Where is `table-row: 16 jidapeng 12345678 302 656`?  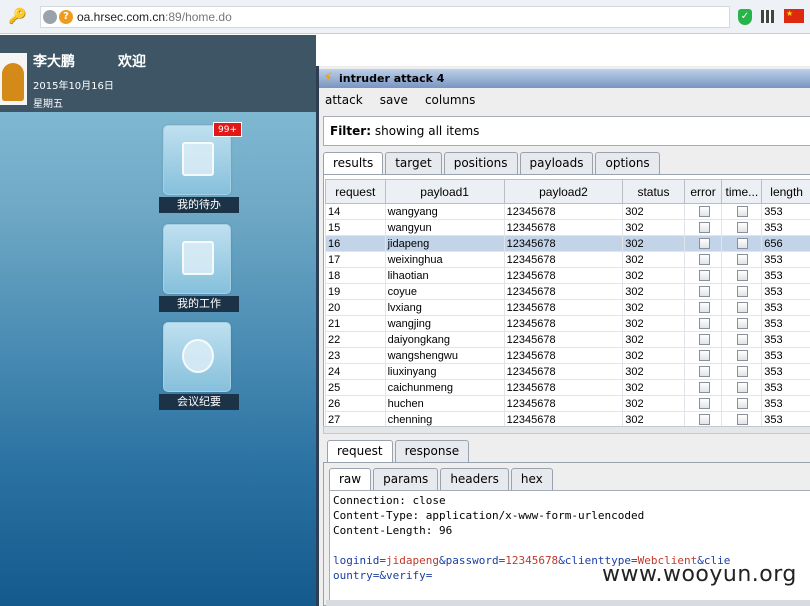 table-row: 16 jidapeng 12345678 302 656 is located at coordinates (567, 243).